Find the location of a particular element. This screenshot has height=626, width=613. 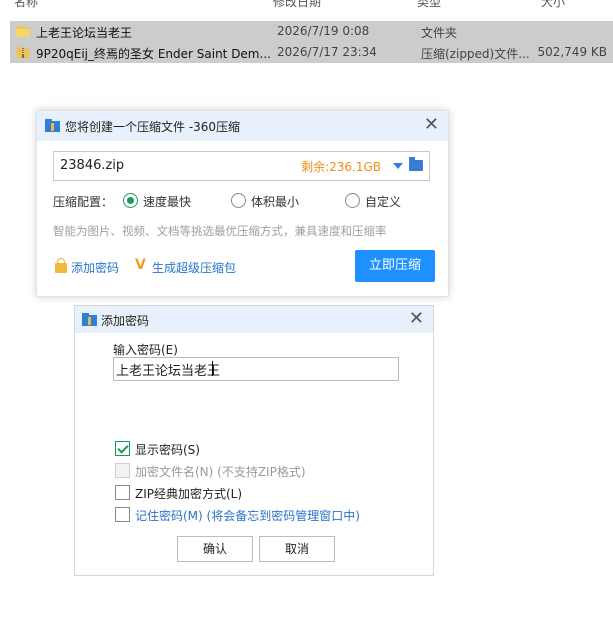

password-dialog-titlebar: 添加密码 ✕ is located at coordinates (254, 319).